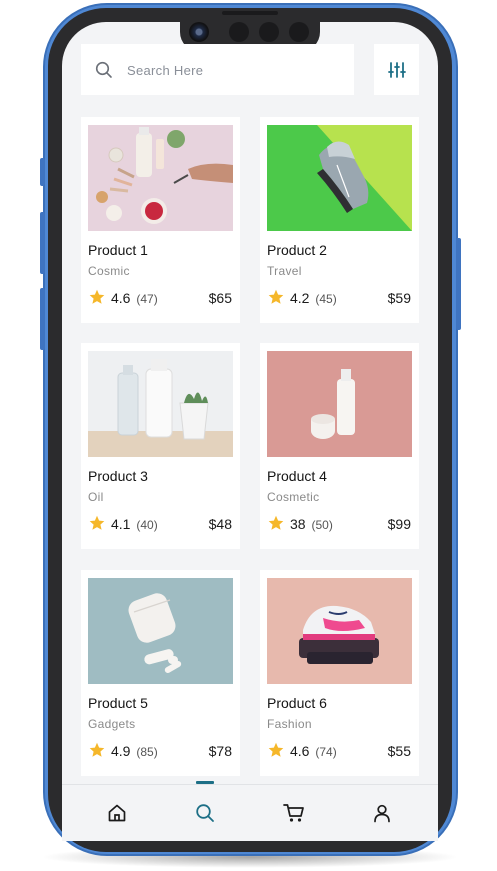  What do you see at coordinates (118, 250) in the screenshot?
I see `product-name: Product 1` at bounding box center [118, 250].